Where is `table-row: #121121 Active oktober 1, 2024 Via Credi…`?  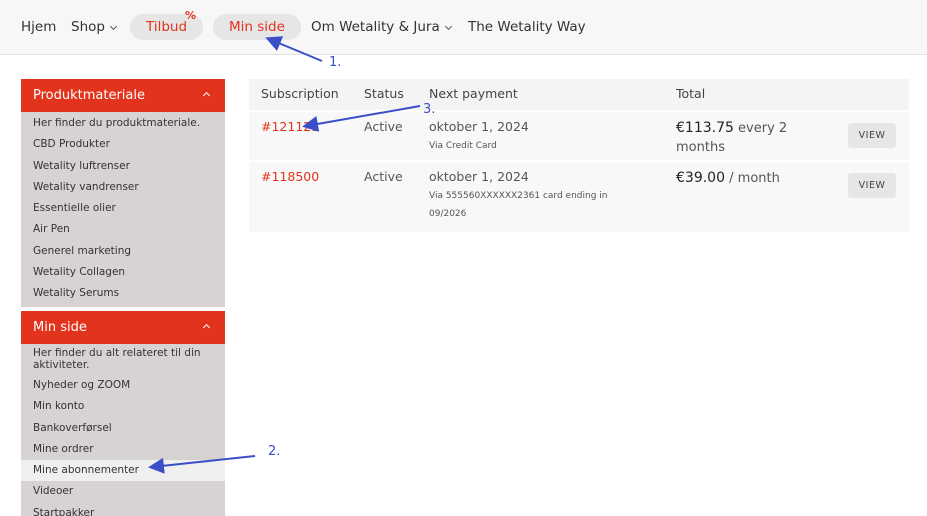 table-row: #121121 Active oktober 1, 2024 Via Credi… is located at coordinates (579, 136).